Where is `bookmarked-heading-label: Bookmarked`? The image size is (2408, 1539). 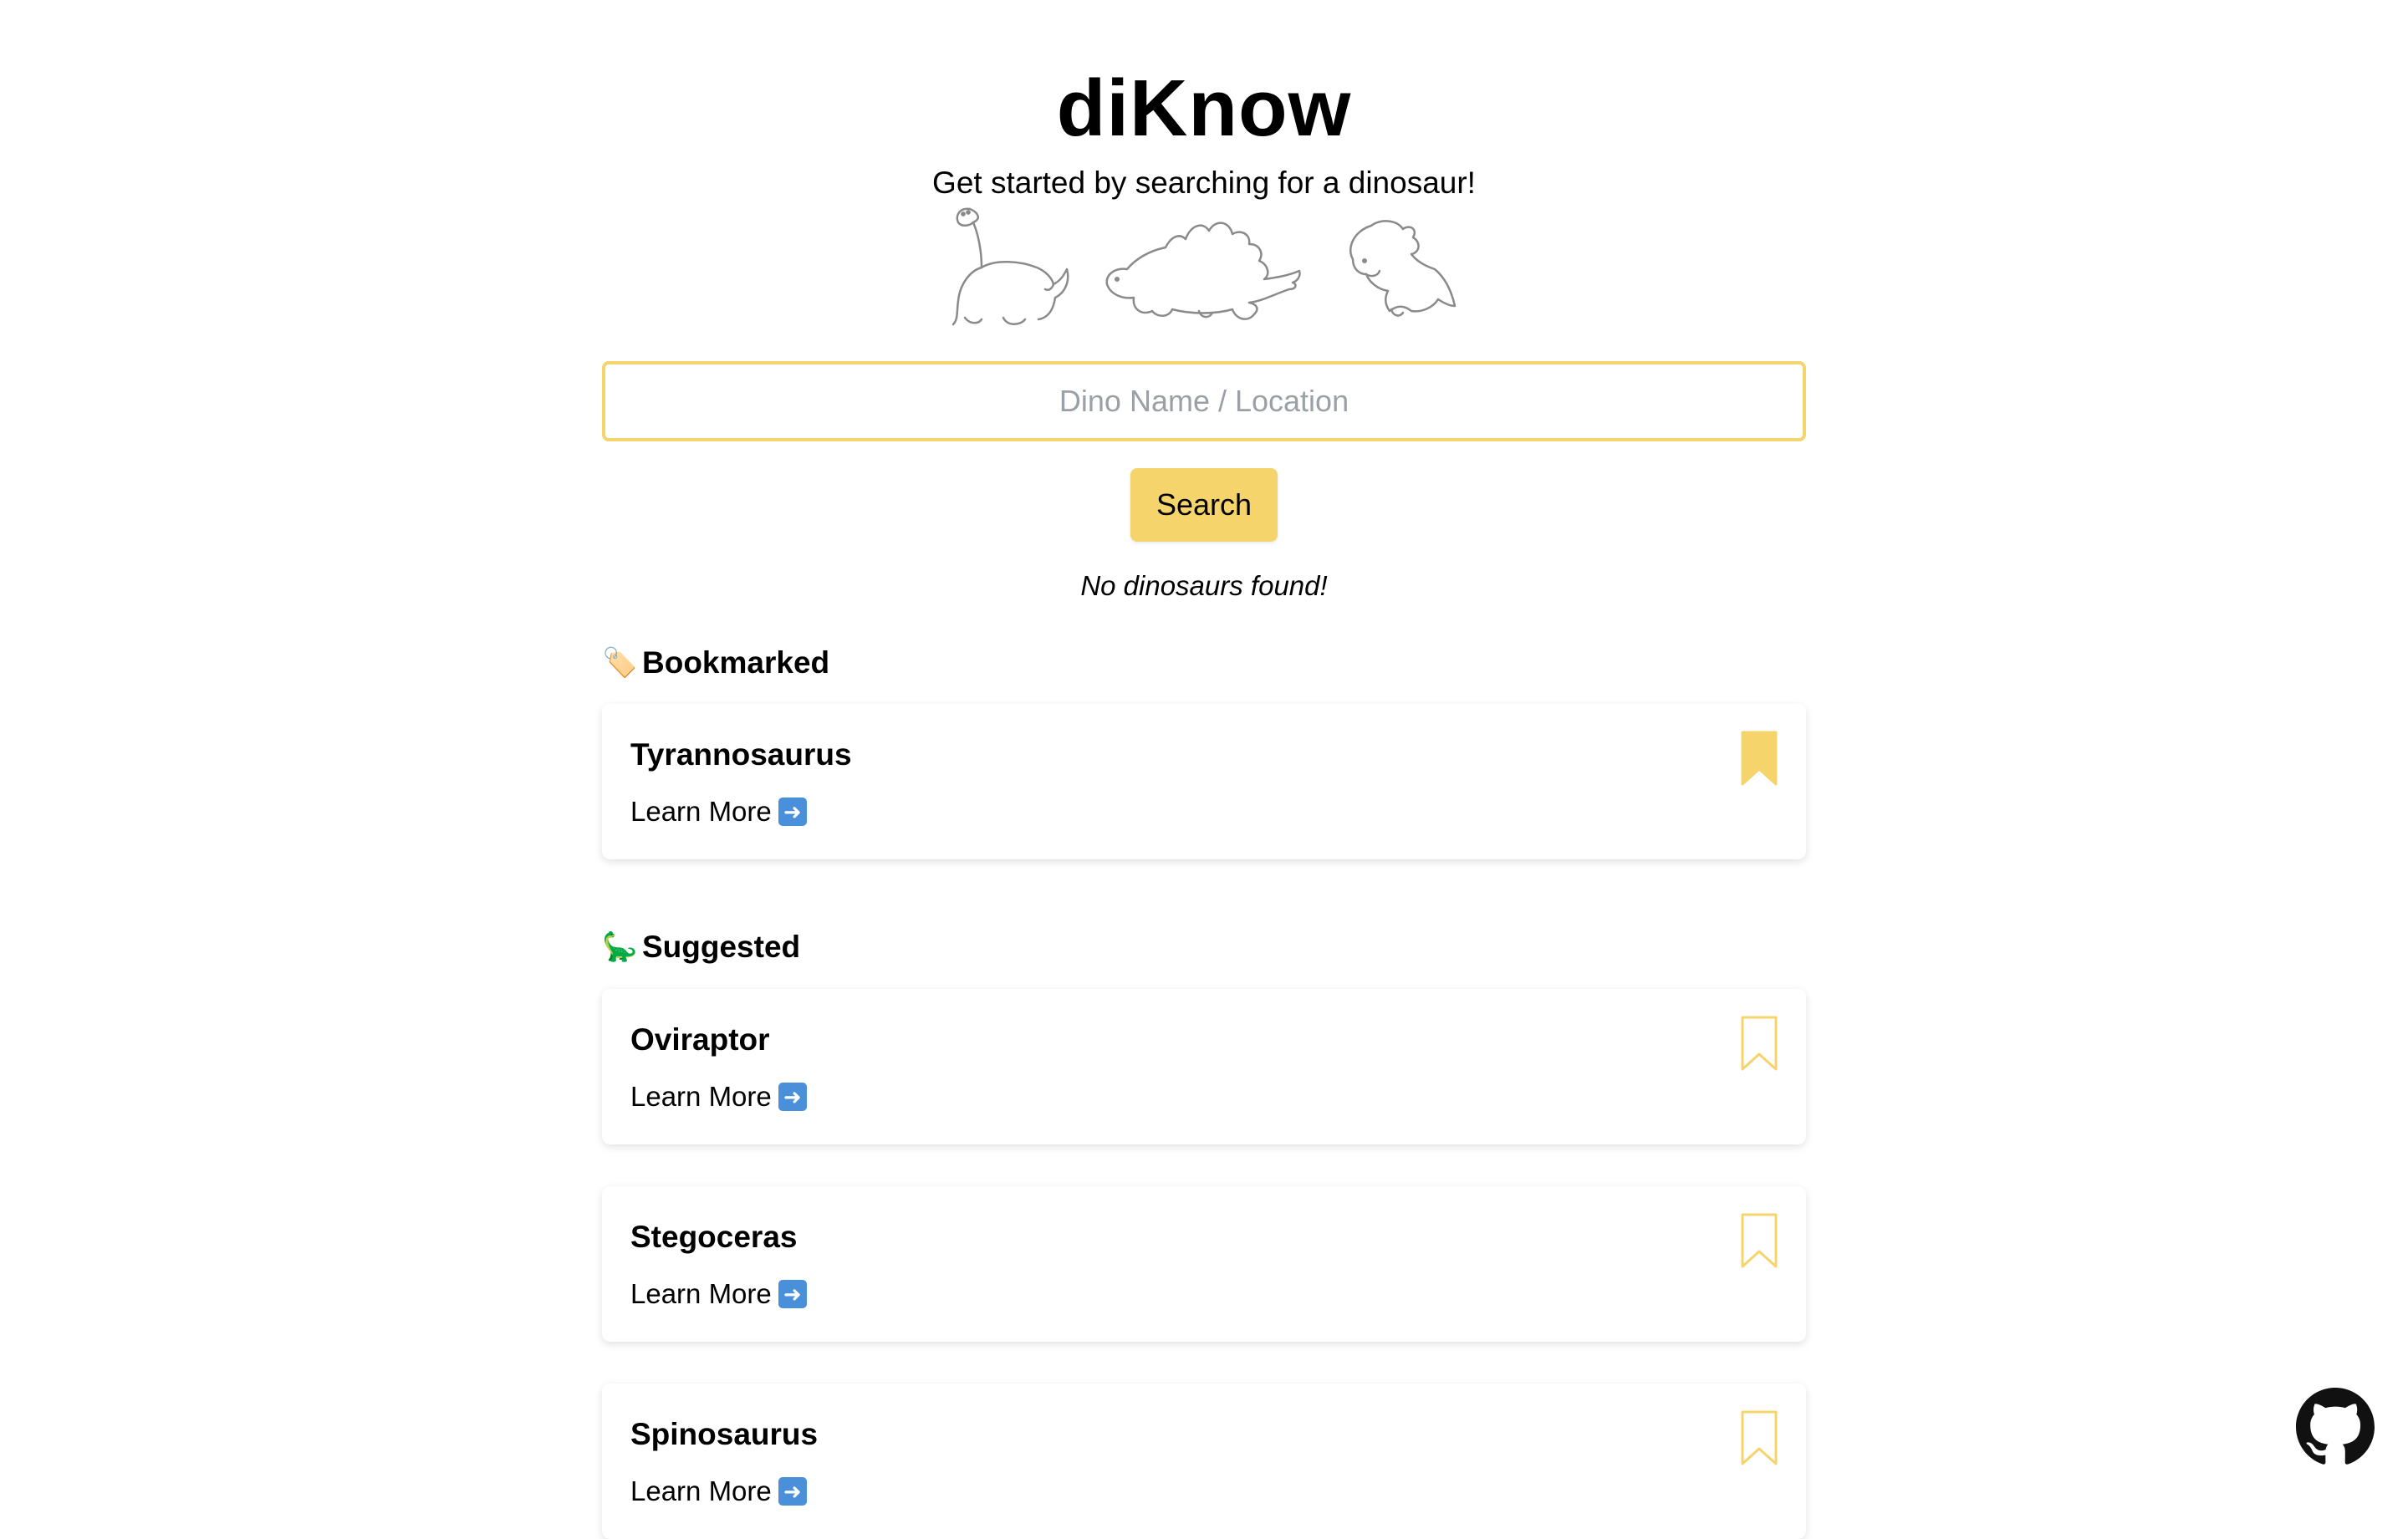 bookmarked-heading-label: Bookmarked is located at coordinates (736, 662).